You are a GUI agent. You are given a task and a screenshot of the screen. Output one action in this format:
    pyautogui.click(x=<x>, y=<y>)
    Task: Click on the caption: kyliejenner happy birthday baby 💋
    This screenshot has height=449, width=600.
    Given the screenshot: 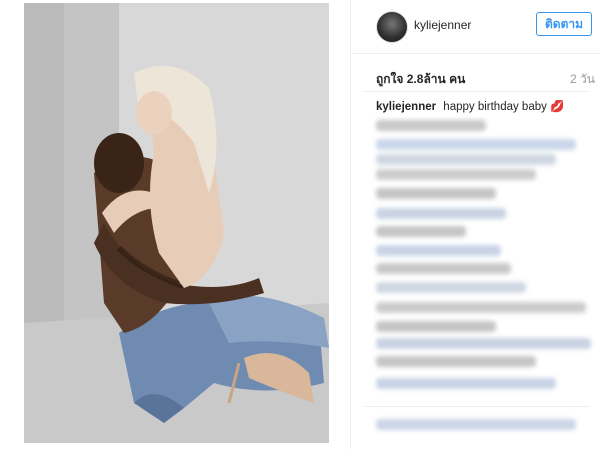 What is the action you would take?
    pyautogui.click(x=470, y=106)
    